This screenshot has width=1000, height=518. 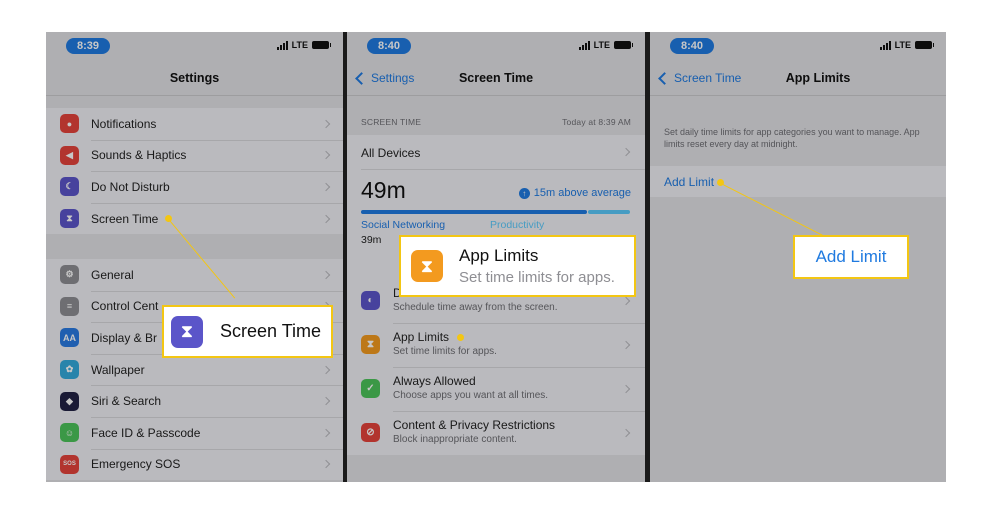 I want to click on option-title: App Limits, so click(x=421, y=337).